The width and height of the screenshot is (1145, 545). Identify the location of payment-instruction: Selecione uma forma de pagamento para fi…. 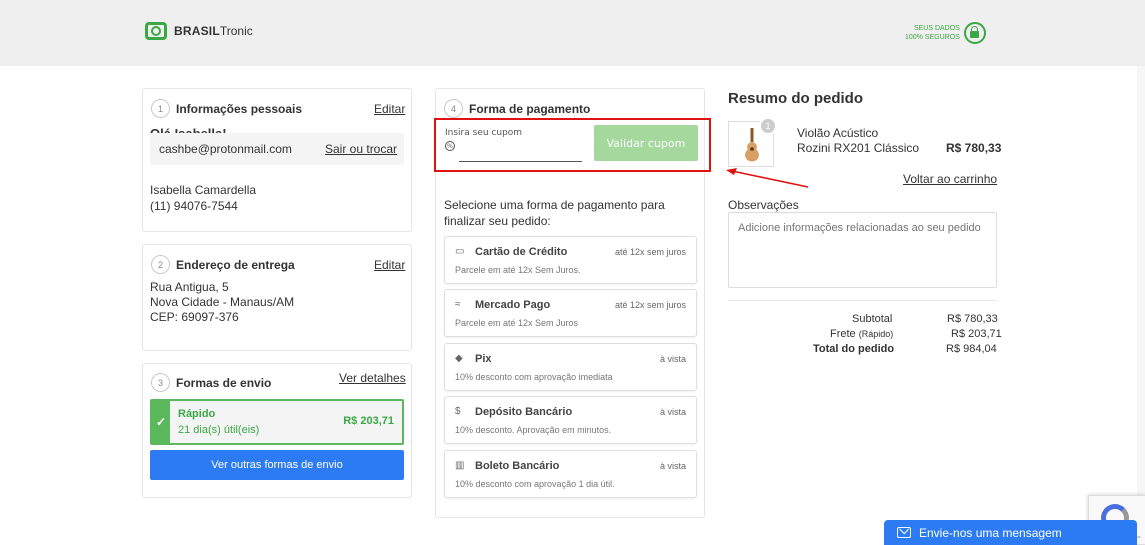
(554, 213).